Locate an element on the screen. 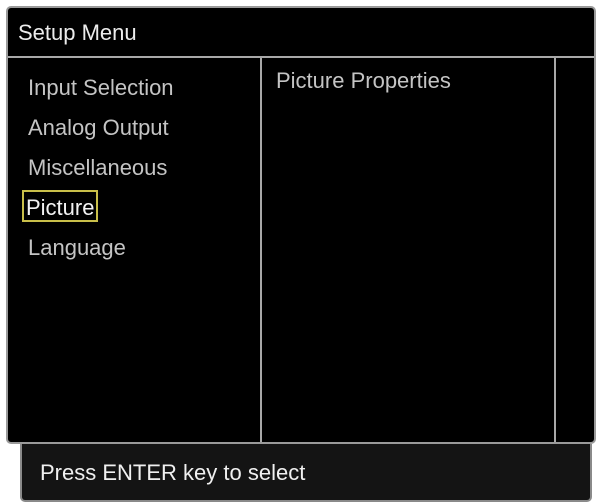  menu-item-analog-output: Analog Output is located at coordinates (98, 126).